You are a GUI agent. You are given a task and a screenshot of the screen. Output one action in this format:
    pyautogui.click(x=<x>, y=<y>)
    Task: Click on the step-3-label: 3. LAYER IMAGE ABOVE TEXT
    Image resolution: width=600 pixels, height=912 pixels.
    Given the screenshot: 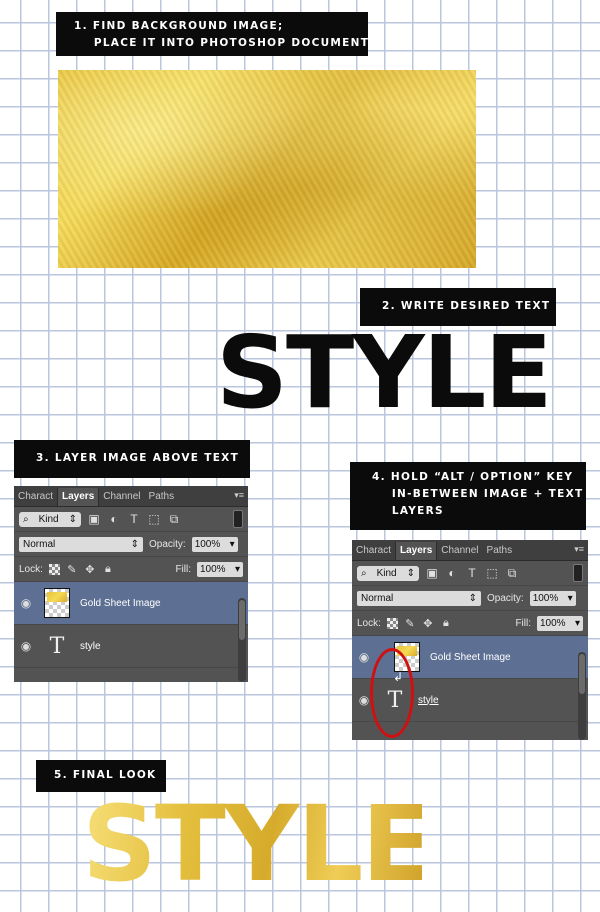 What is the action you would take?
    pyautogui.click(x=132, y=459)
    